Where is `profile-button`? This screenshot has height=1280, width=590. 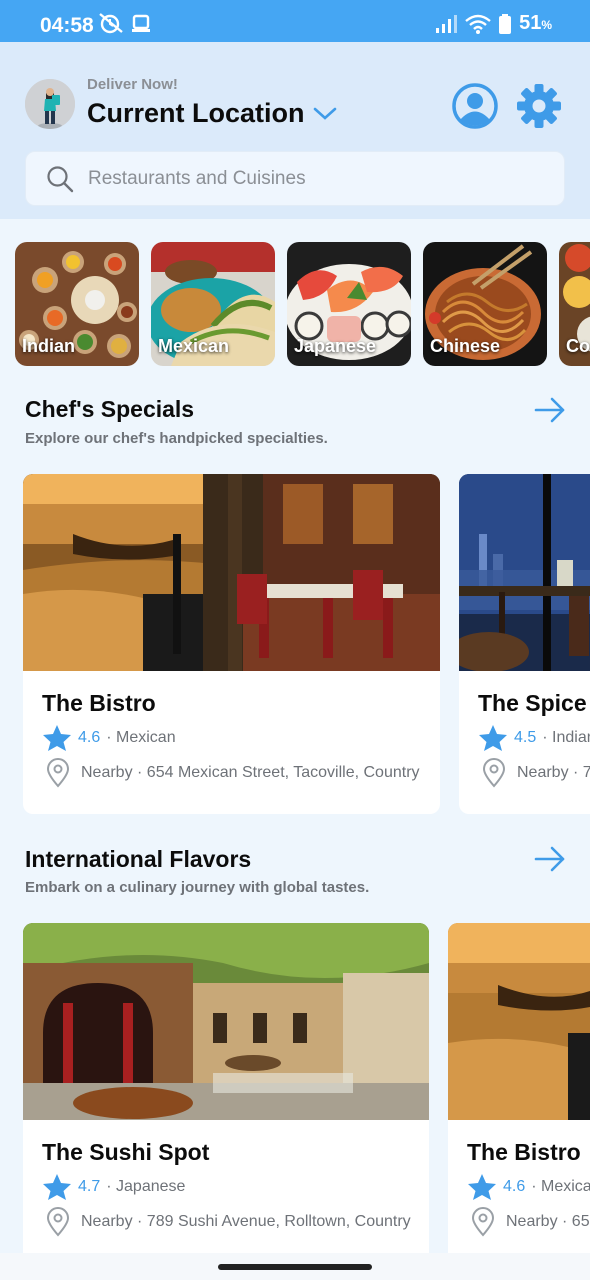 profile-button is located at coordinates (475, 106).